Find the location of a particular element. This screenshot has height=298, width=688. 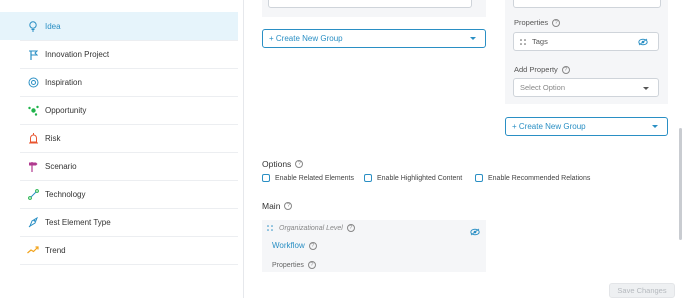

sidebar-item-label: Idea is located at coordinates (53, 26).